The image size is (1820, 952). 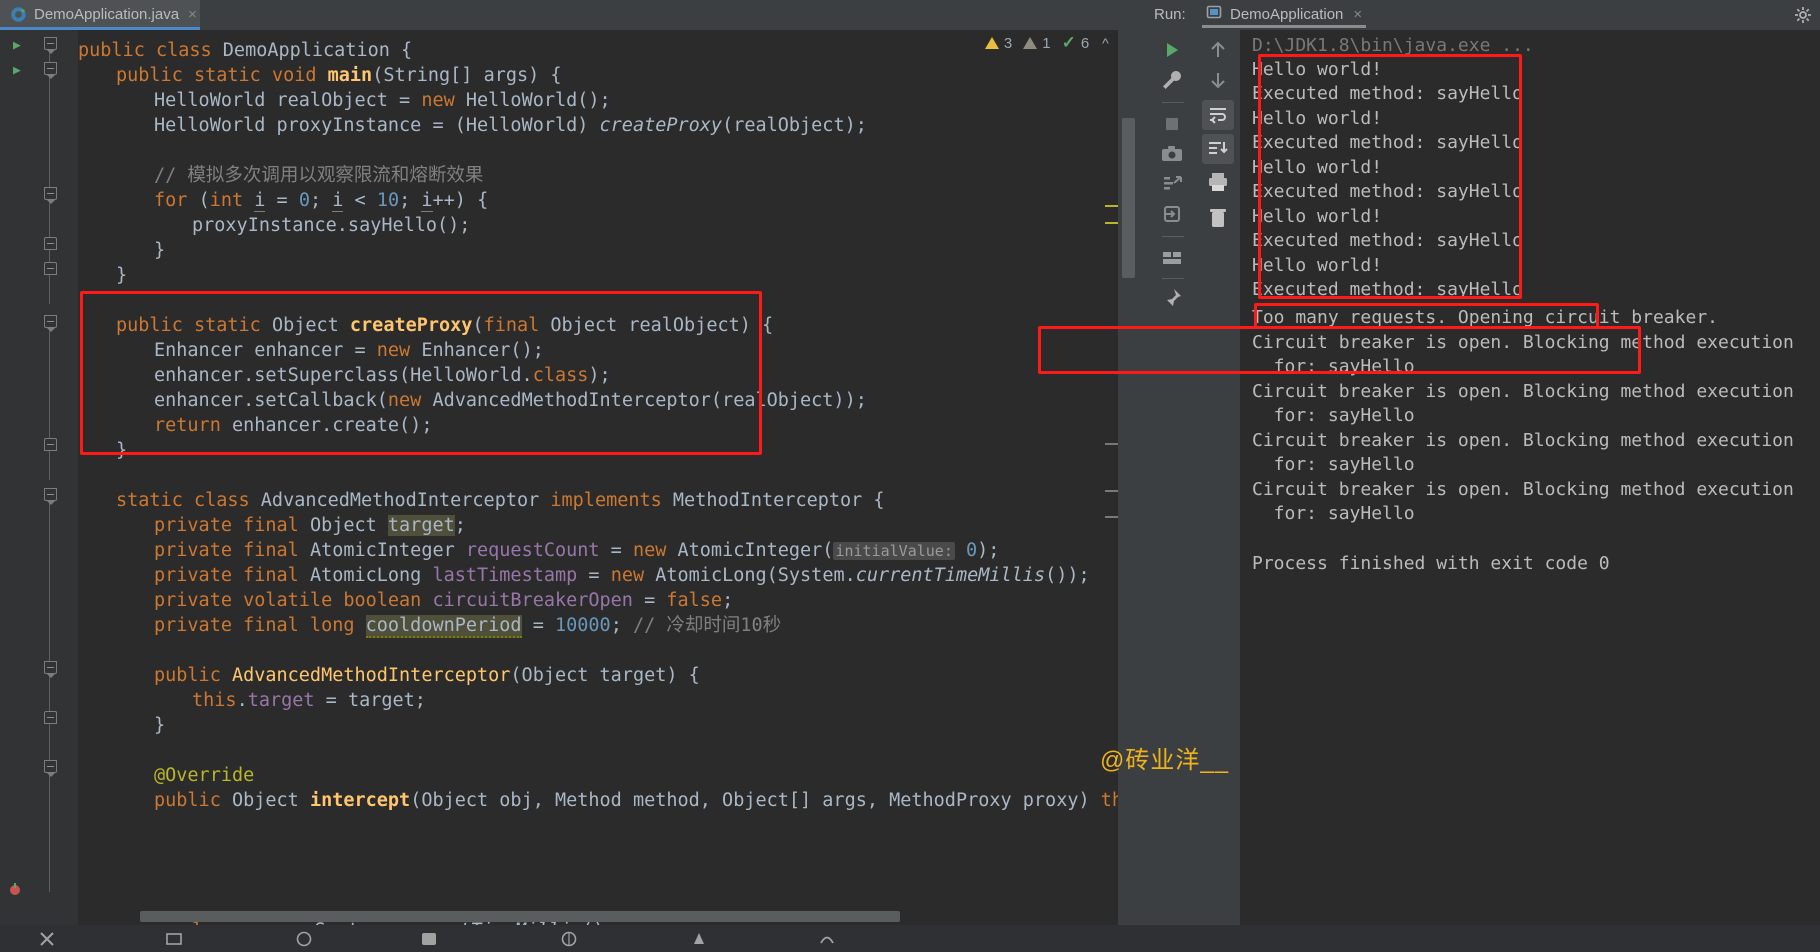 What do you see at coordinates (17, 45) in the screenshot?
I see `run-class-gutter-icon: ▶` at bounding box center [17, 45].